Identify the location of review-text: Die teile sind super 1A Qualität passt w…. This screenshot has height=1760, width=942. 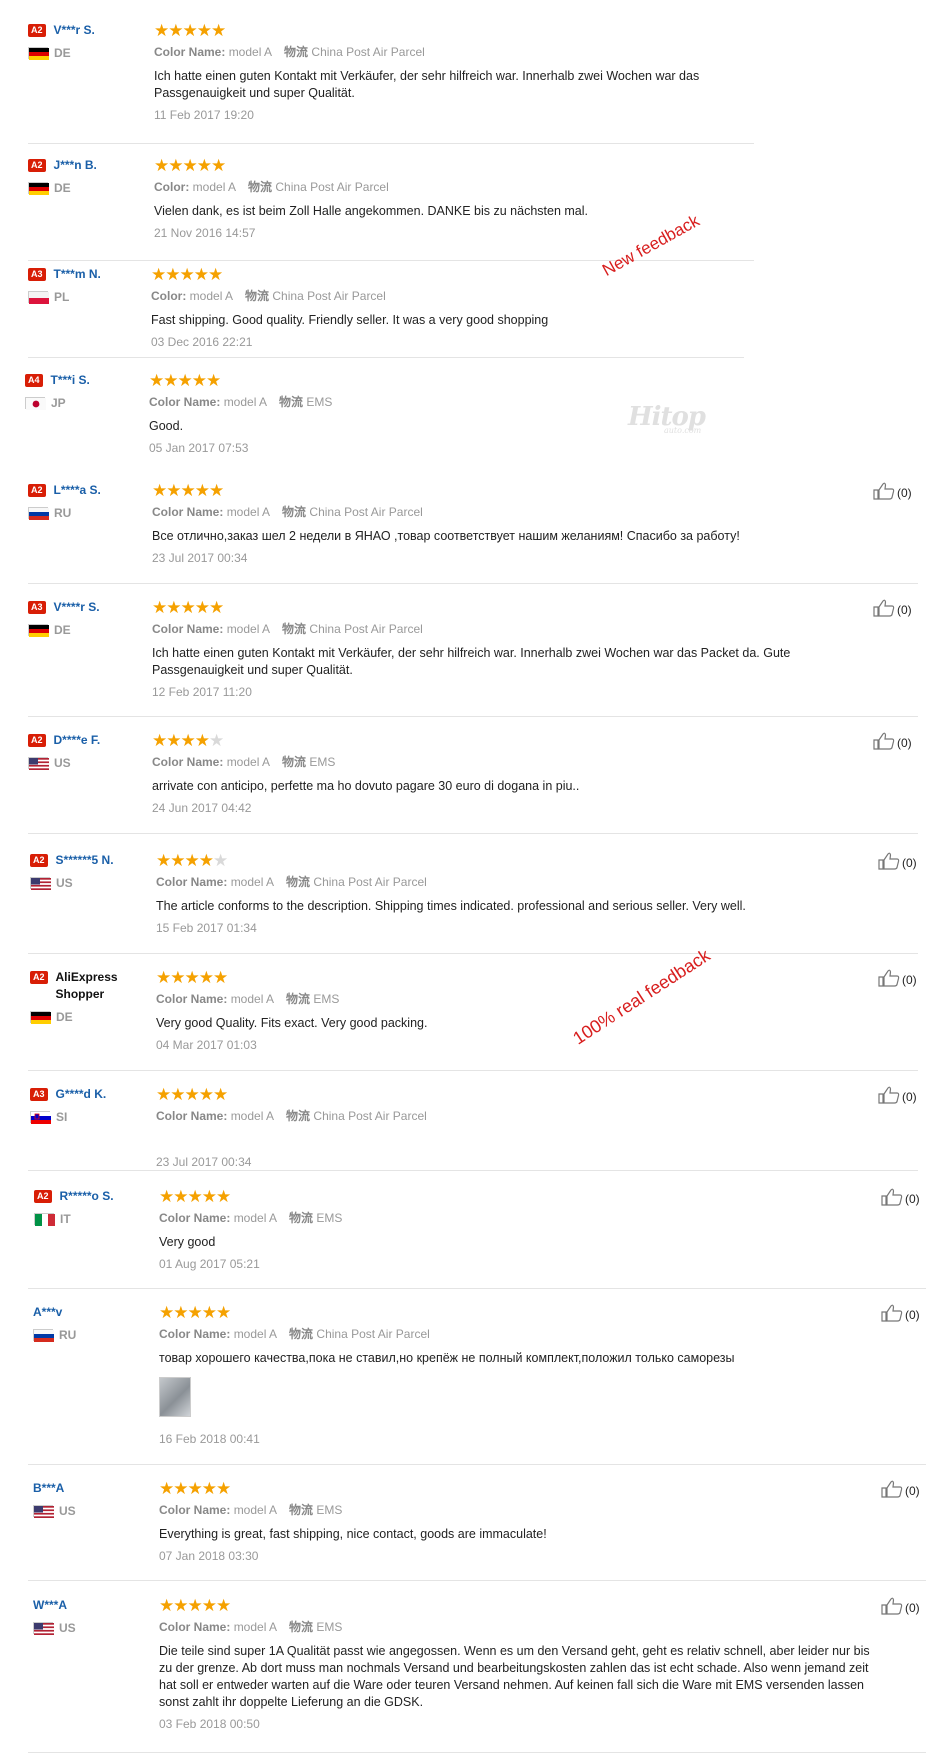
(514, 1676).